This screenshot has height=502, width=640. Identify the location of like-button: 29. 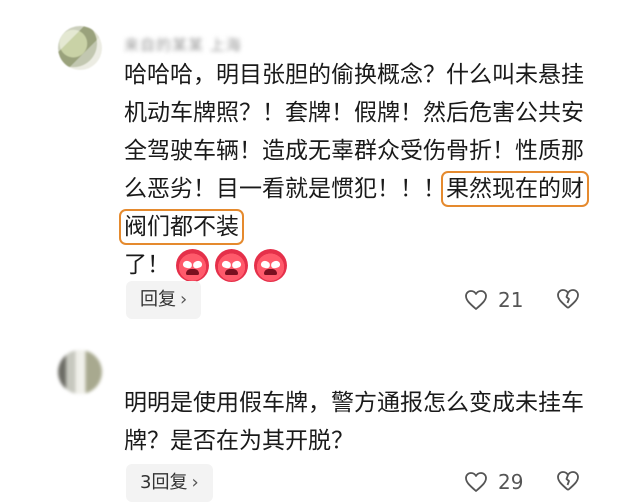
(493, 482).